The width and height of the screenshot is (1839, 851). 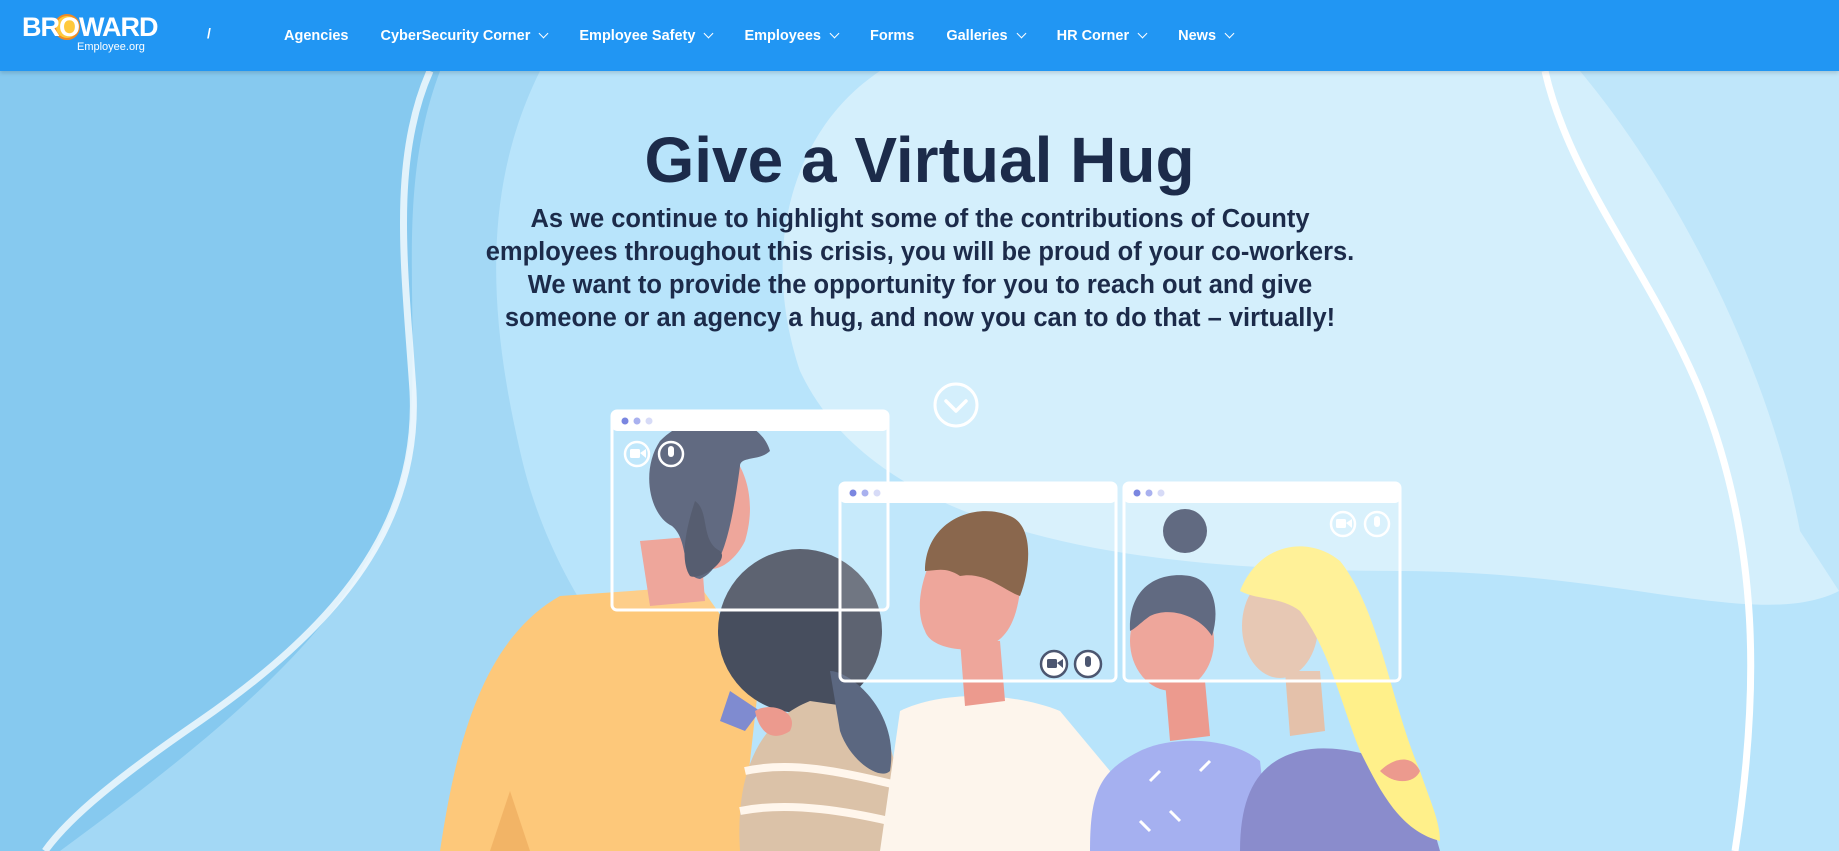 What do you see at coordinates (783, 35) in the screenshot?
I see `nav-label: Employees` at bounding box center [783, 35].